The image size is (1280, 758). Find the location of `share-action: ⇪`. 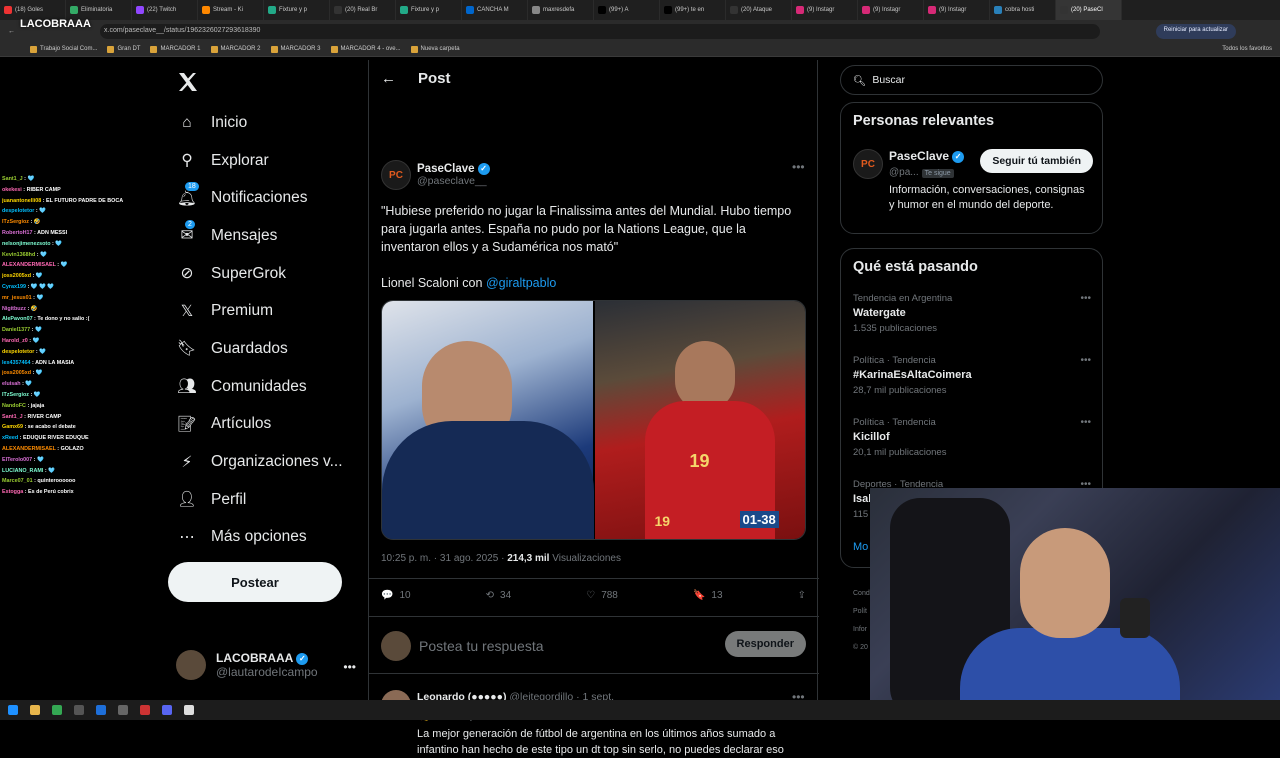

share-action: ⇪ is located at coordinates (802, 595).